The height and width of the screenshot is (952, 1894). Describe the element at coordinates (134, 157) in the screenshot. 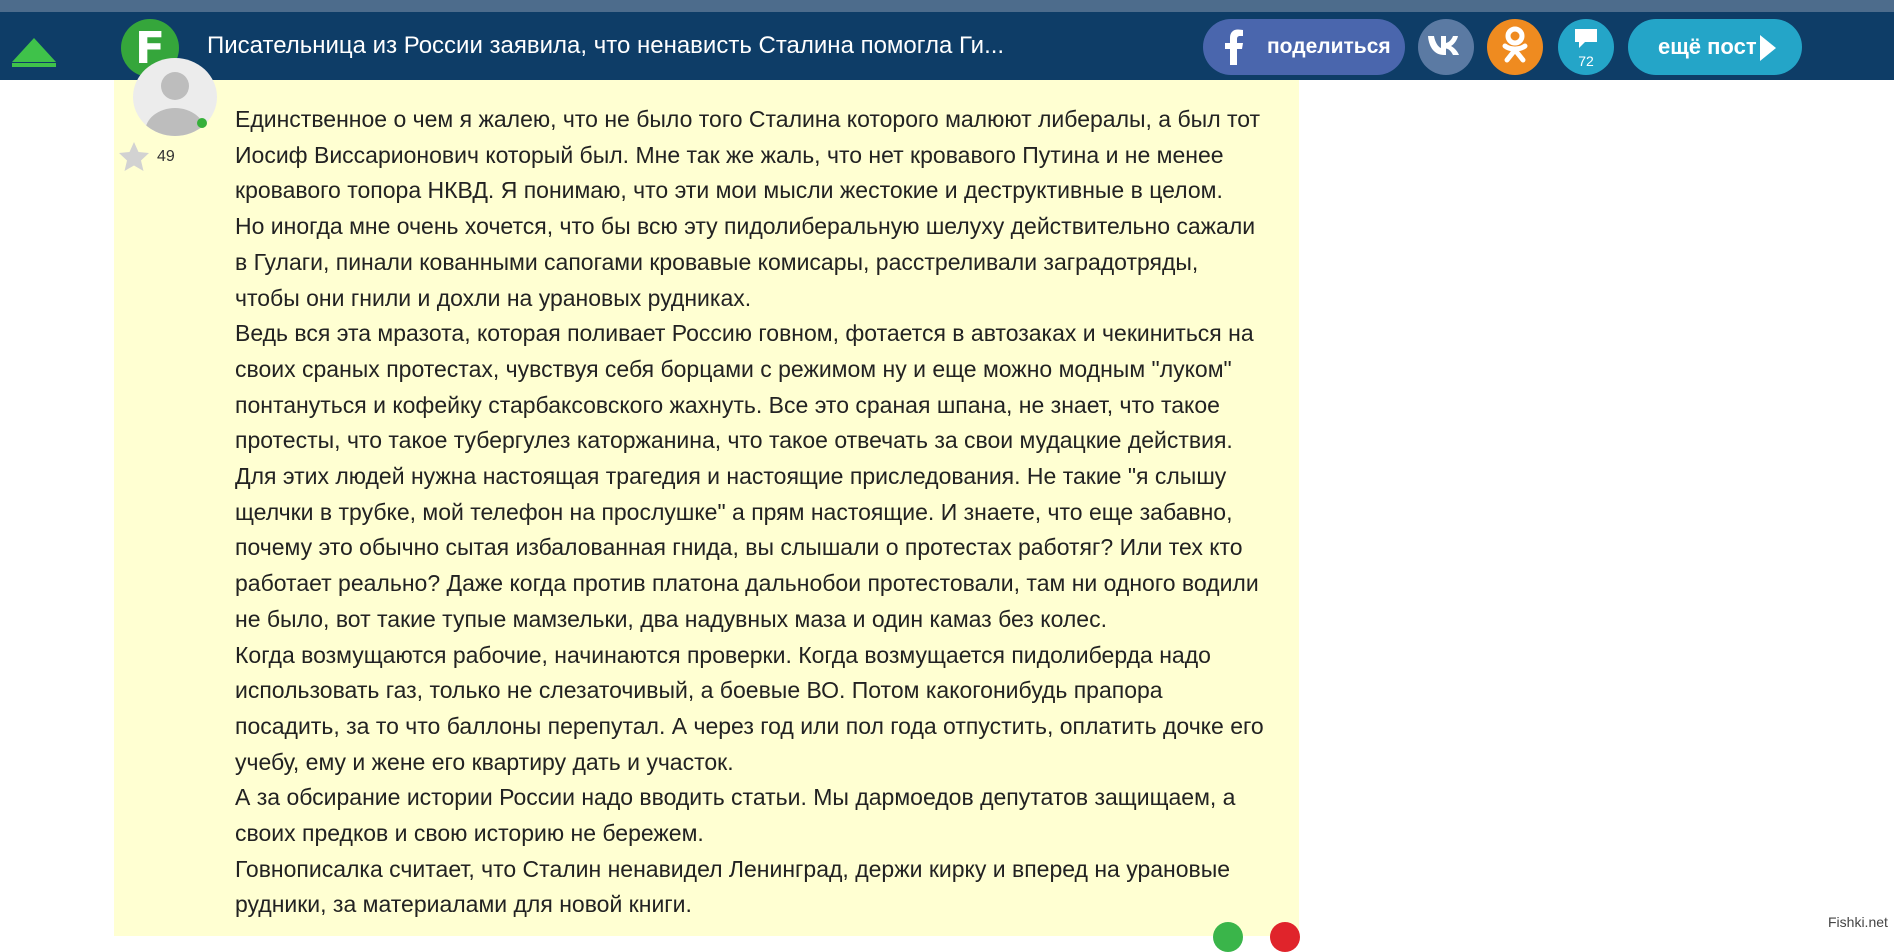

I see `star-icon` at that location.